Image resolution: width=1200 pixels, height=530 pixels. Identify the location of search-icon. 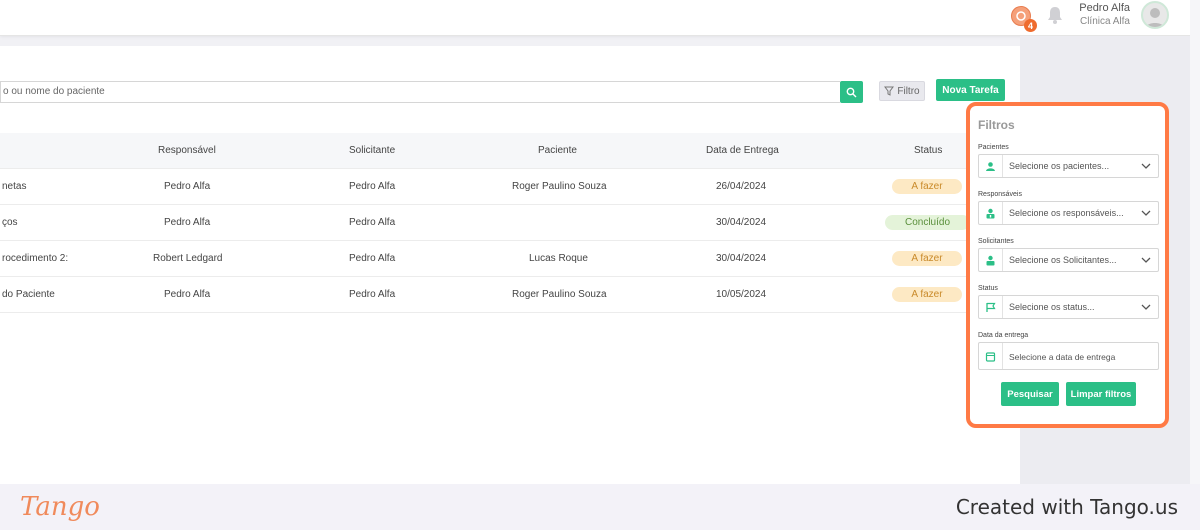
(851, 92).